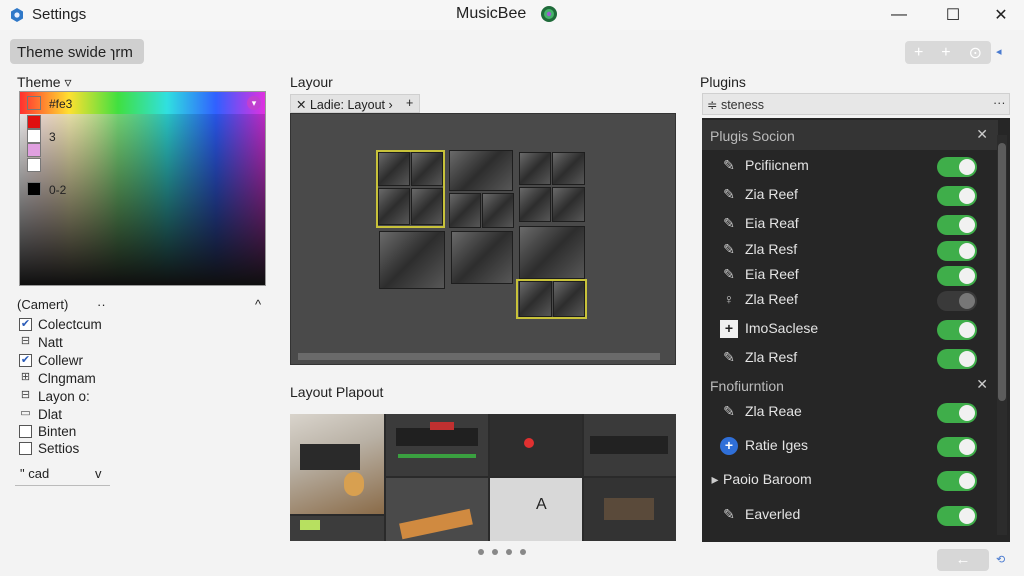 The height and width of the screenshot is (576, 1024). Describe the element at coordinates (355, 103) in the screenshot. I see `layout-tab: ✕ Ladie: Layout › +` at that location.